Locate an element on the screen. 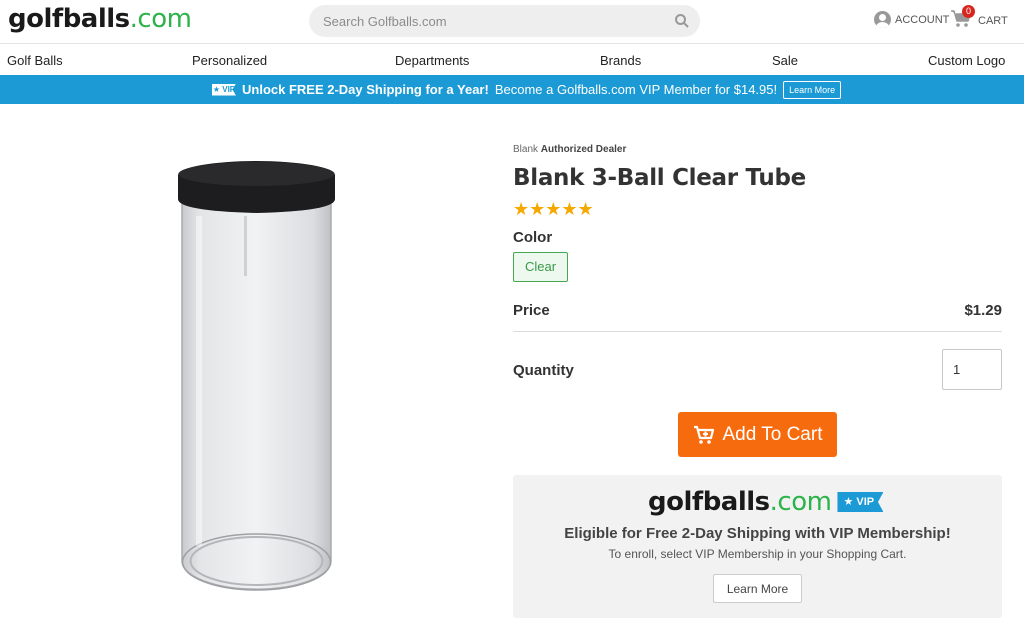  vip-flag-badge: ★ VIP is located at coordinates (860, 502).